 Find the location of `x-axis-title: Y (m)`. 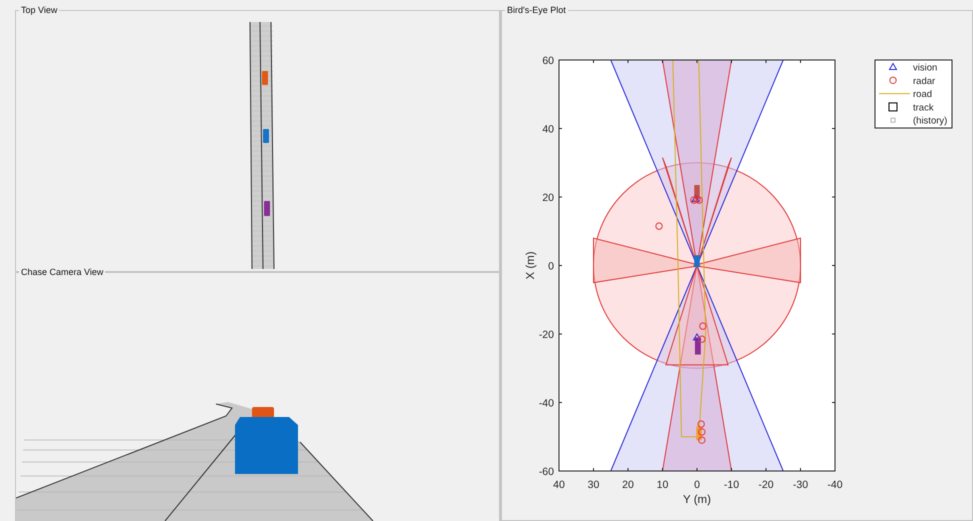

x-axis-title: Y (m) is located at coordinates (697, 500).